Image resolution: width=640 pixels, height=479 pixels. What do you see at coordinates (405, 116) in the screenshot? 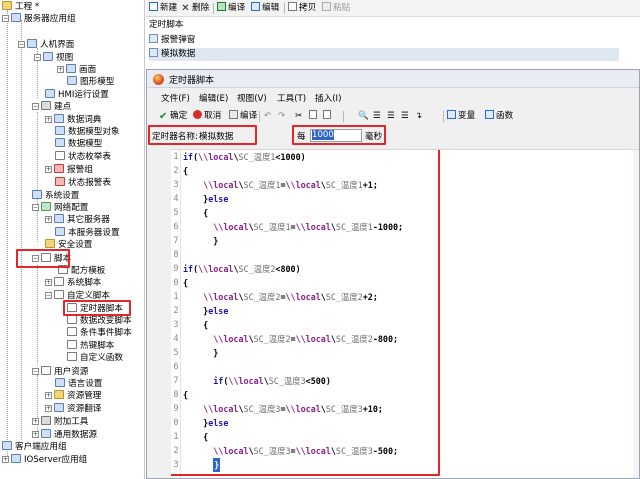
I see `comment-button: ☰` at bounding box center [405, 116].